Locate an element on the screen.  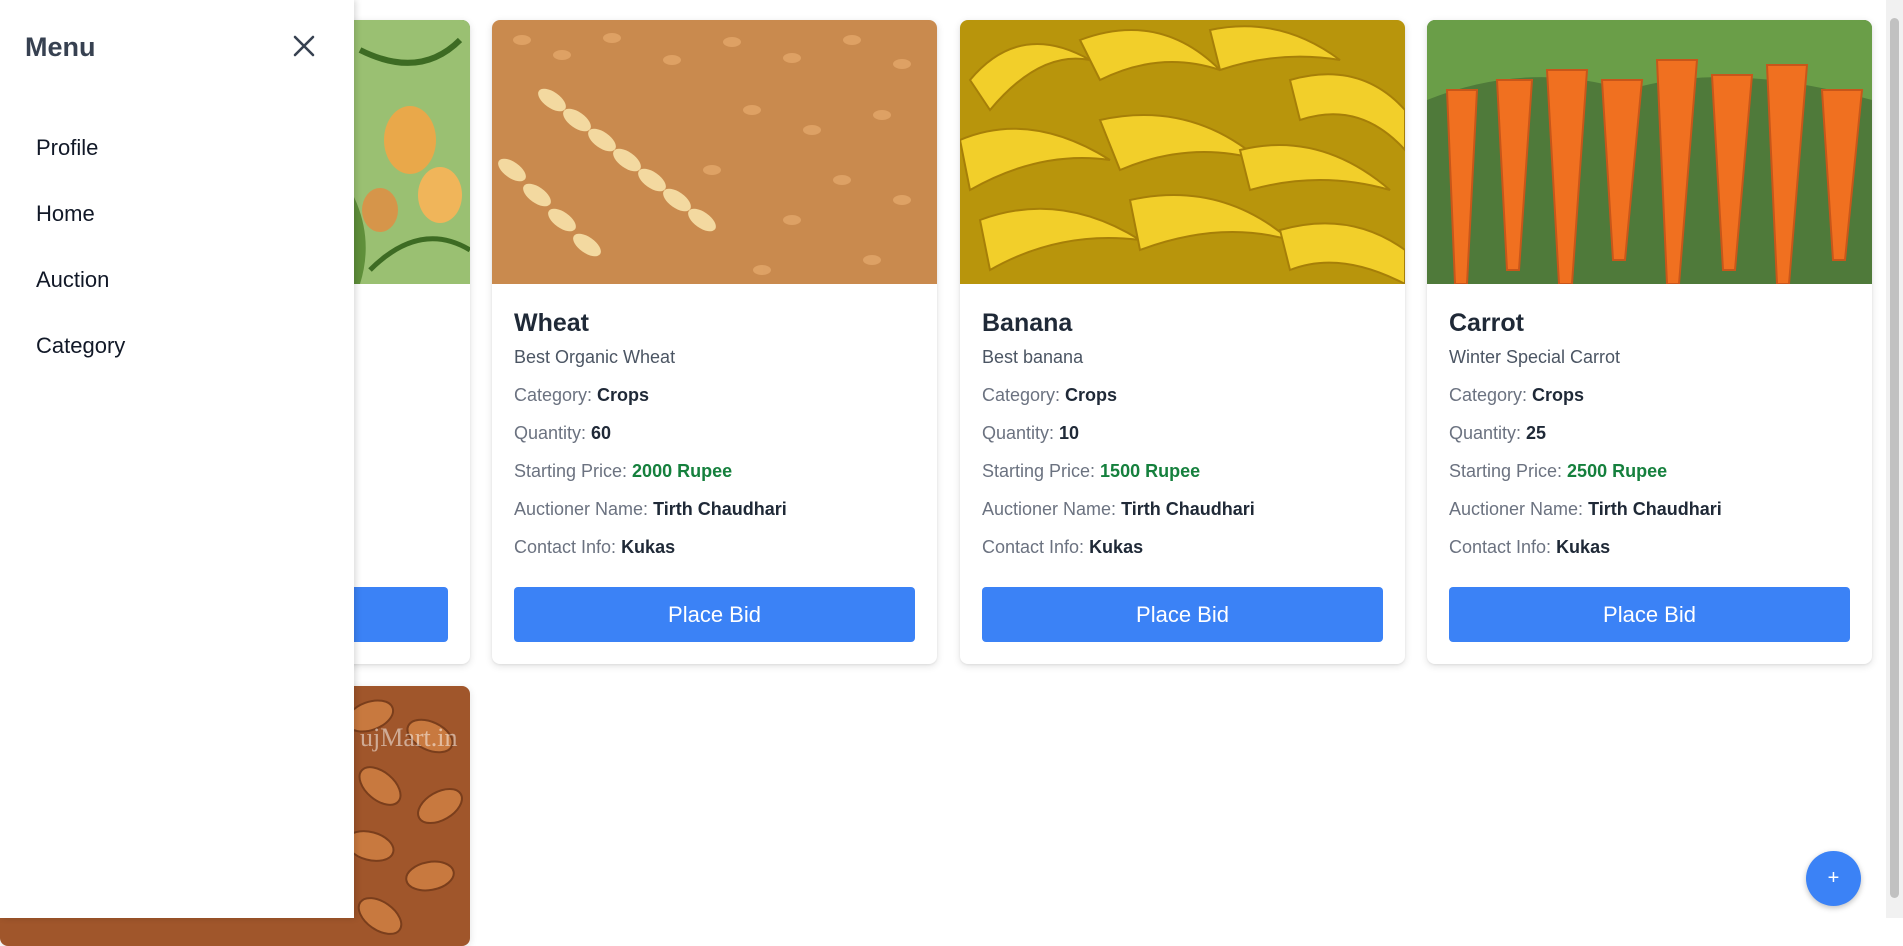
starting-price-value: 2500 Rupee is located at coordinates (1617, 471).